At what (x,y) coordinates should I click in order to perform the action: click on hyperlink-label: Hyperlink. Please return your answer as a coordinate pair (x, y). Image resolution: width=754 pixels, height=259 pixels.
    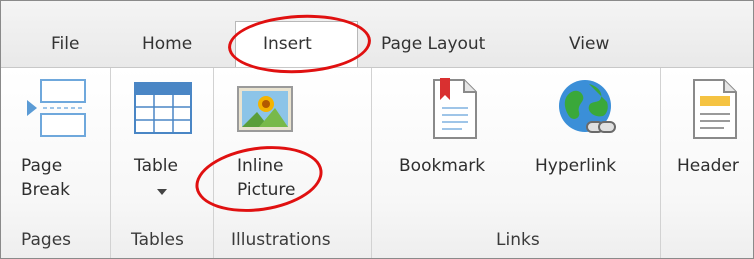
    Looking at the image, I should click on (576, 166).